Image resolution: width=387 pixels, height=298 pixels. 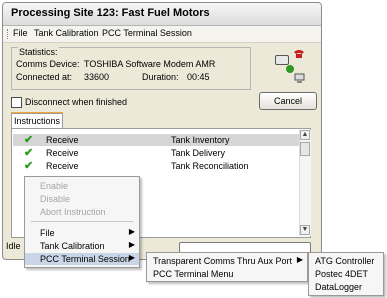 What do you see at coordinates (38, 52) in the screenshot?
I see `statistics-legend: Statistics:` at bounding box center [38, 52].